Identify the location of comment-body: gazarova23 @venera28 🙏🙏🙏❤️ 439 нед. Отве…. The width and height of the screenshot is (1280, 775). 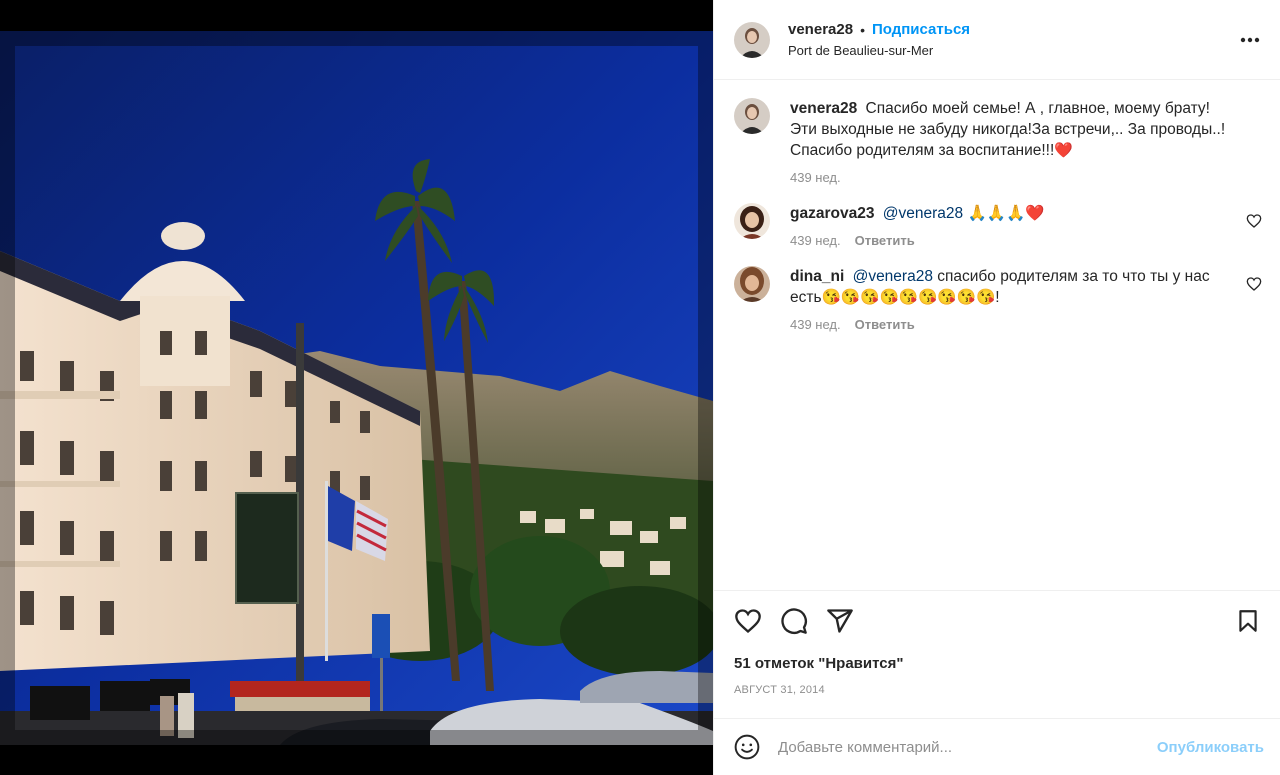
(1015, 225).